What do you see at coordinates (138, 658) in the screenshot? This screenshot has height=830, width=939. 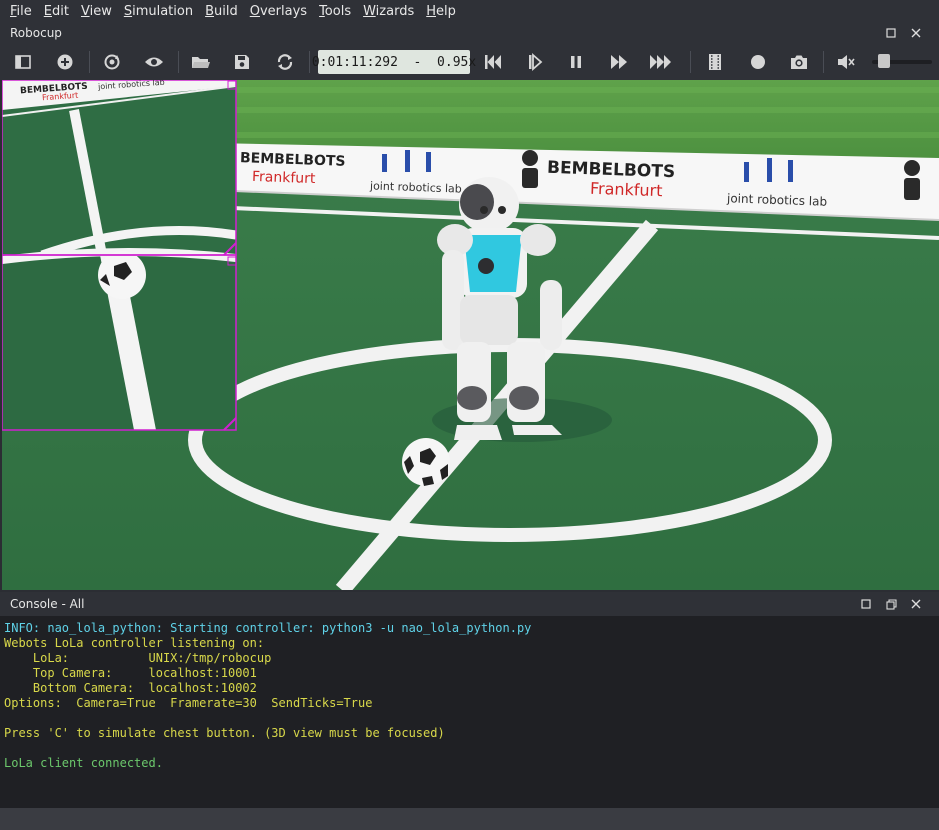 I see `console-line: LoLa: UNIX:/tmp/robocup` at bounding box center [138, 658].